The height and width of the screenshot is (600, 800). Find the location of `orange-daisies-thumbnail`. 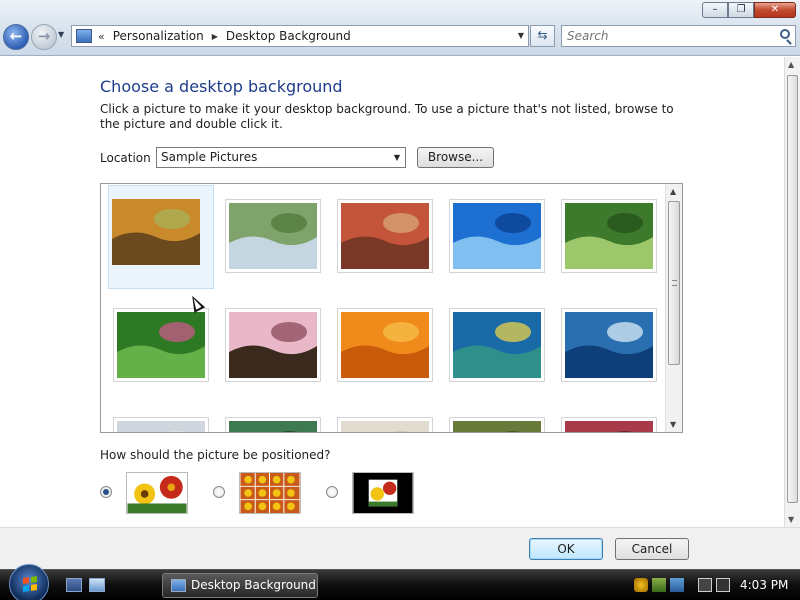

orange-daisies-thumbnail is located at coordinates (385, 345).